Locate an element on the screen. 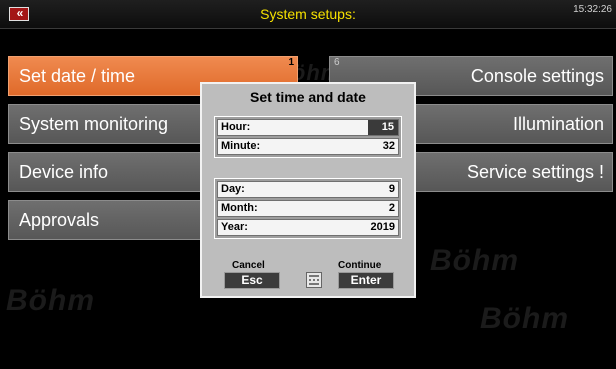  enter-button: Enter is located at coordinates (366, 280).